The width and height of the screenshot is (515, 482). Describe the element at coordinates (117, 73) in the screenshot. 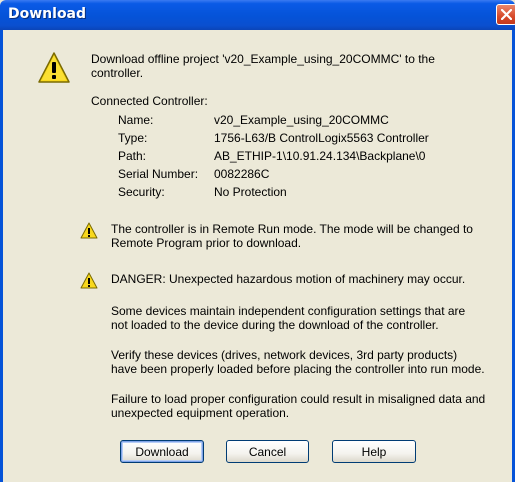

I see `intro-message-line2: controller.` at that location.